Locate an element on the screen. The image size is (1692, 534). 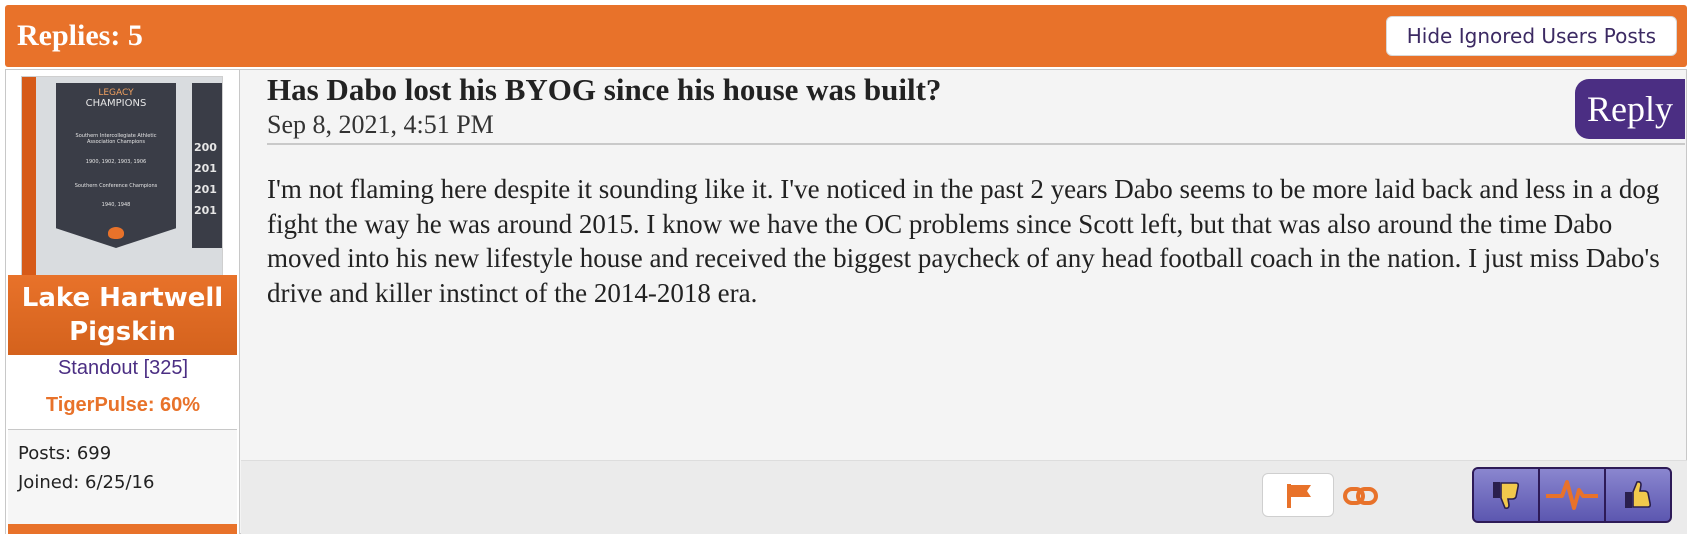
username-line: Lake Hartwell is located at coordinates (122, 298).